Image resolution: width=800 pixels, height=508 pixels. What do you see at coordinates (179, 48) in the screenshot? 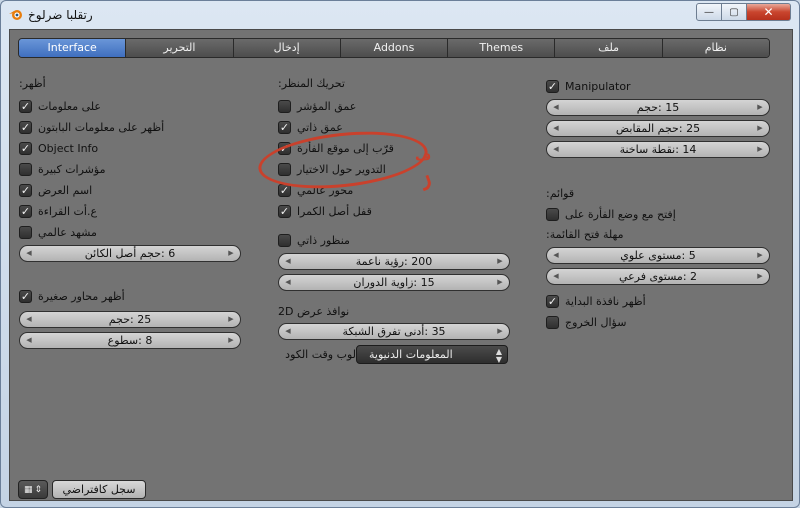
I see `tab-editing: التحرير` at bounding box center [179, 48].